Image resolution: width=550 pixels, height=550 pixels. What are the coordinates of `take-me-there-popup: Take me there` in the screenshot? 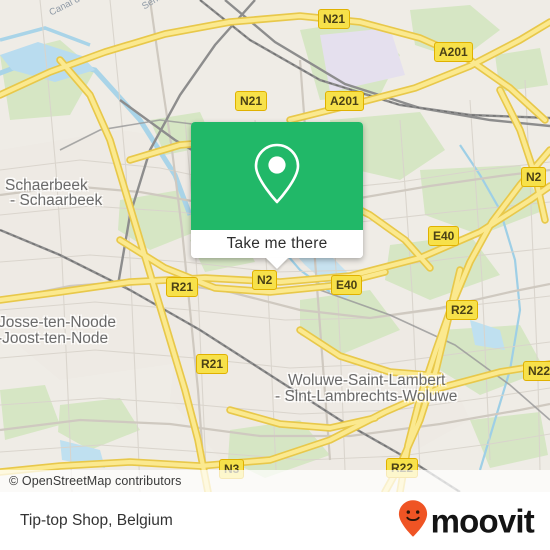 It's located at (277, 195).